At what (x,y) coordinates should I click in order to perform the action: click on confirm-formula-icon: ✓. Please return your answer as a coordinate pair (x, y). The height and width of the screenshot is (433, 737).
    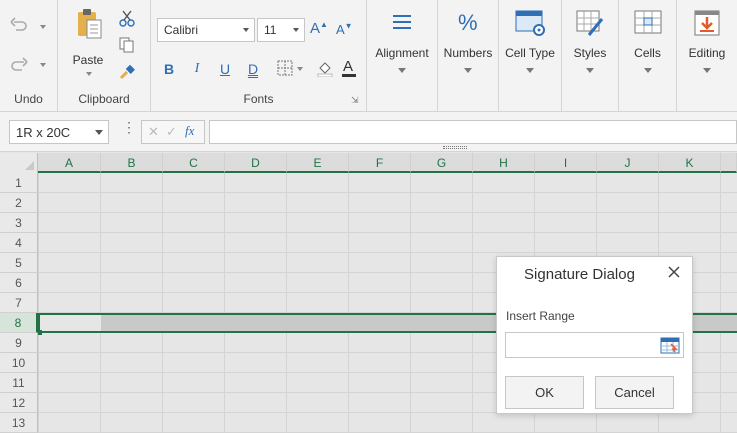
    Looking at the image, I should click on (171, 132).